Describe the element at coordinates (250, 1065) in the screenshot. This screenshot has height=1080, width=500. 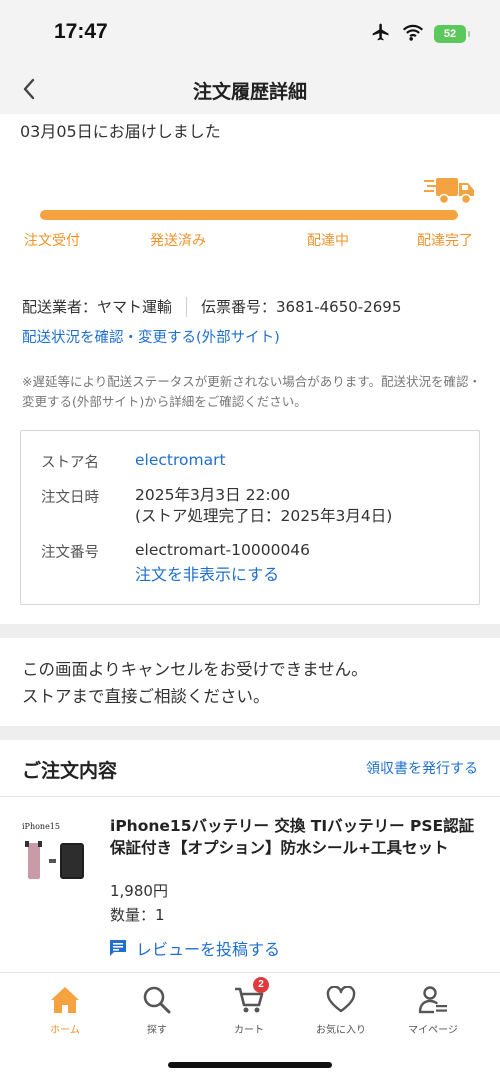
I see `home-indicator` at that location.